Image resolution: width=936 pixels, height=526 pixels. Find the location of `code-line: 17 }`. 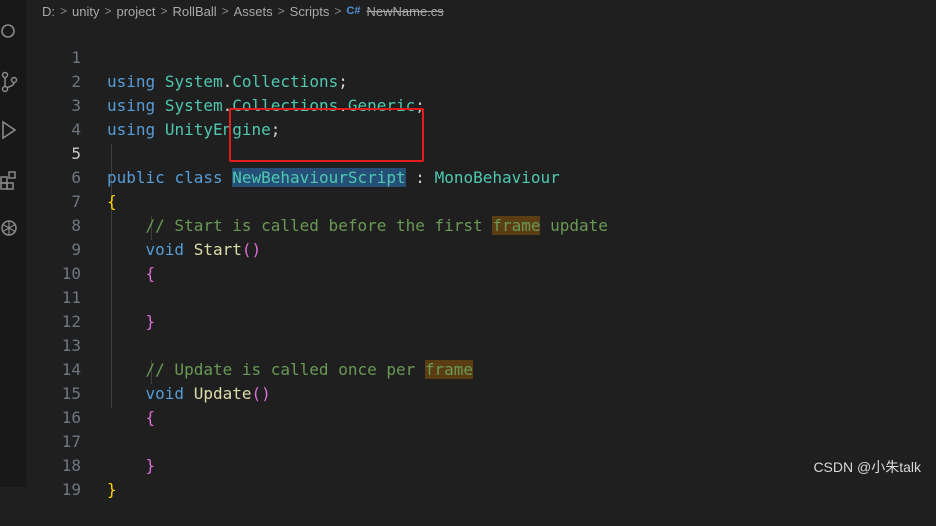

code-line: 17 } is located at coordinates (468, 440).